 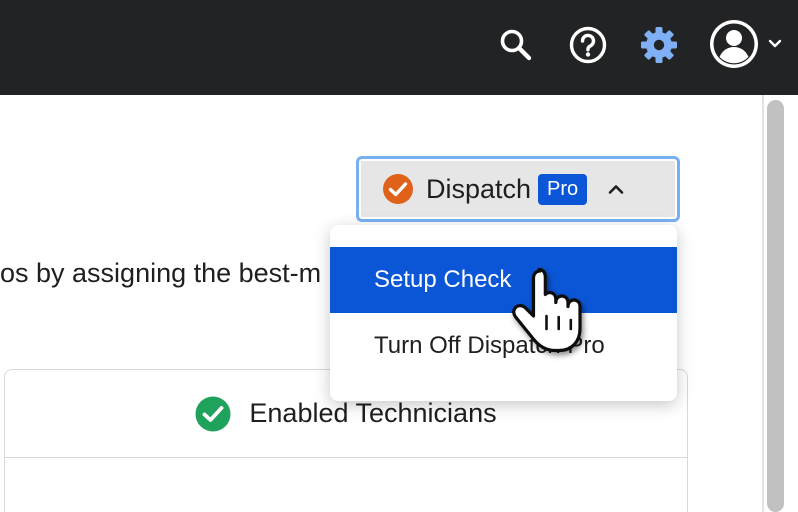 What do you see at coordinates (775, 306) in the screenshot?
I see `scrollbar-thumb` at bounding box center [775, 306].